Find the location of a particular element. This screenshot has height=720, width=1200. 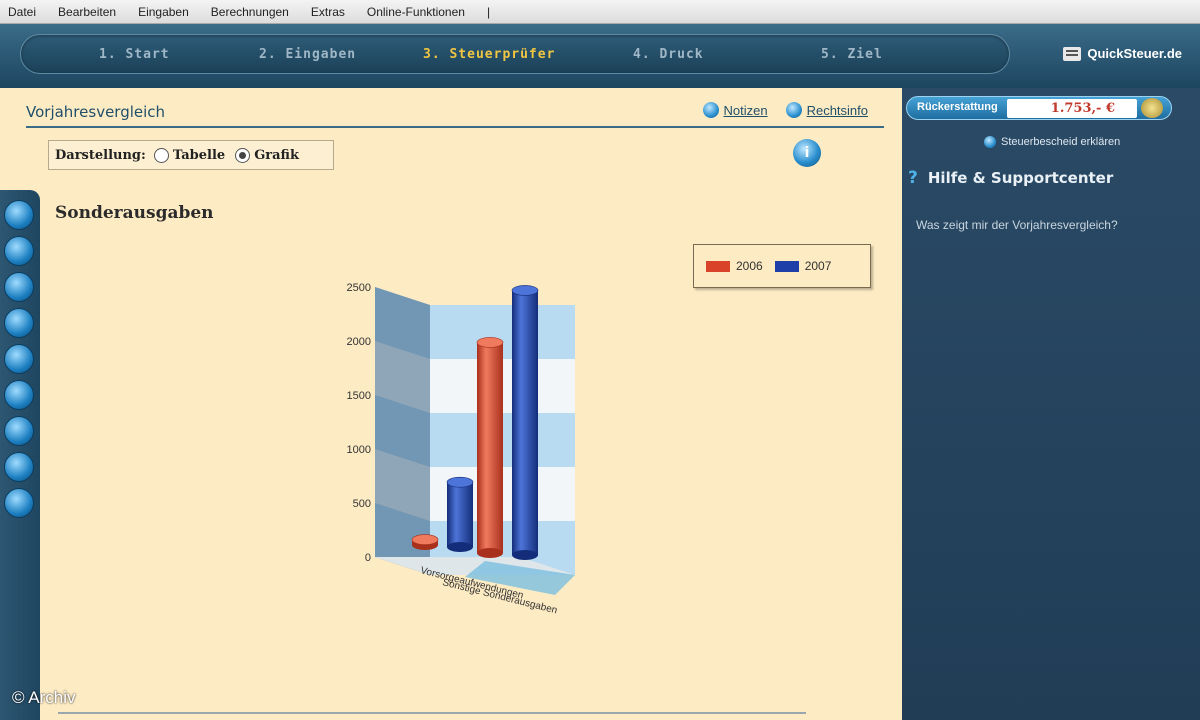

left-toolbar is located at coordinates (20, 455).